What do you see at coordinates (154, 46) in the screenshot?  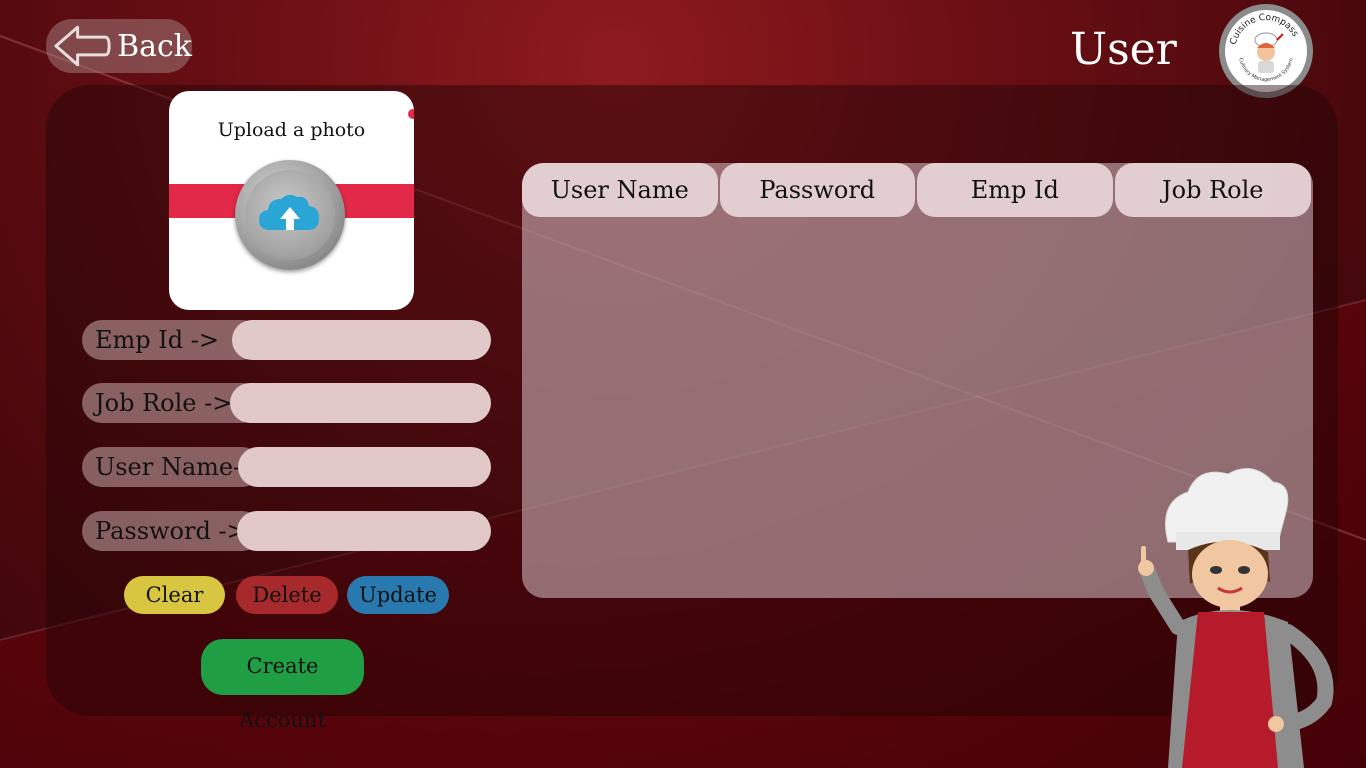 I see `back-label: Back` at bounding box center [154, 46].